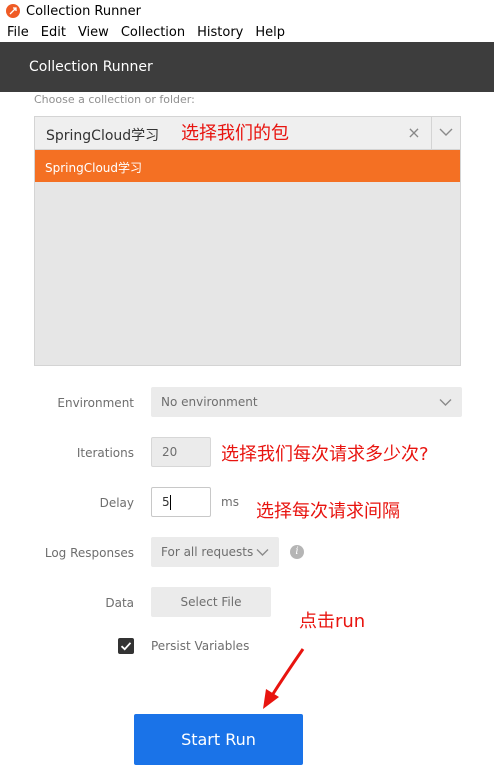 The height and width of the screenshot is (779, 494). Describe the element at coordinates (209, 402) in the screenshot. I see `environment-value: No environment` at that location.